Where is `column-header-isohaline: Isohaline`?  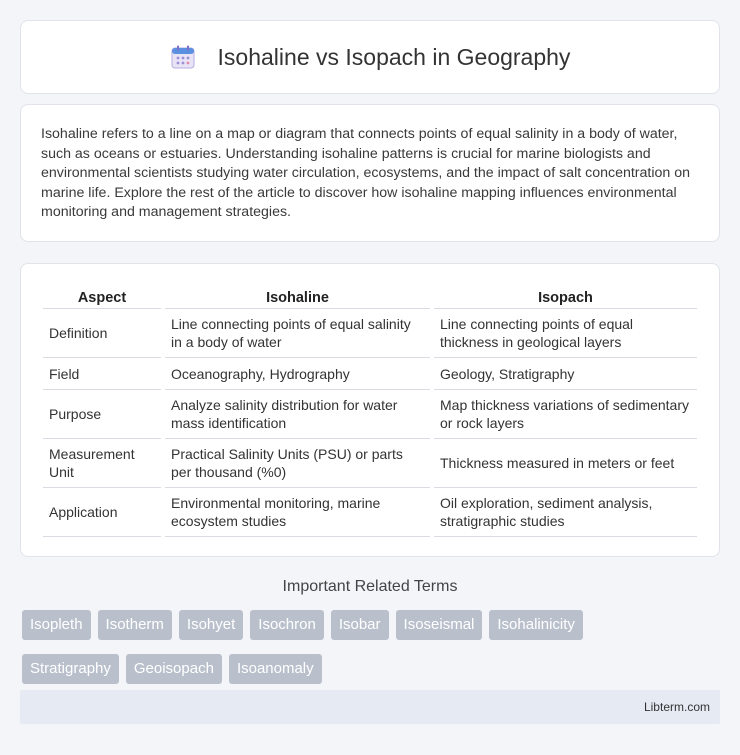 column-header-isohaline: Isohaline is located at coordinates (297, 295).